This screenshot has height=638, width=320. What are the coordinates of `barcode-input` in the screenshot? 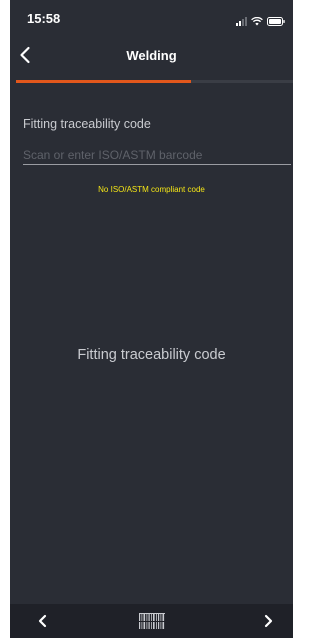 It's located at (157, 155).